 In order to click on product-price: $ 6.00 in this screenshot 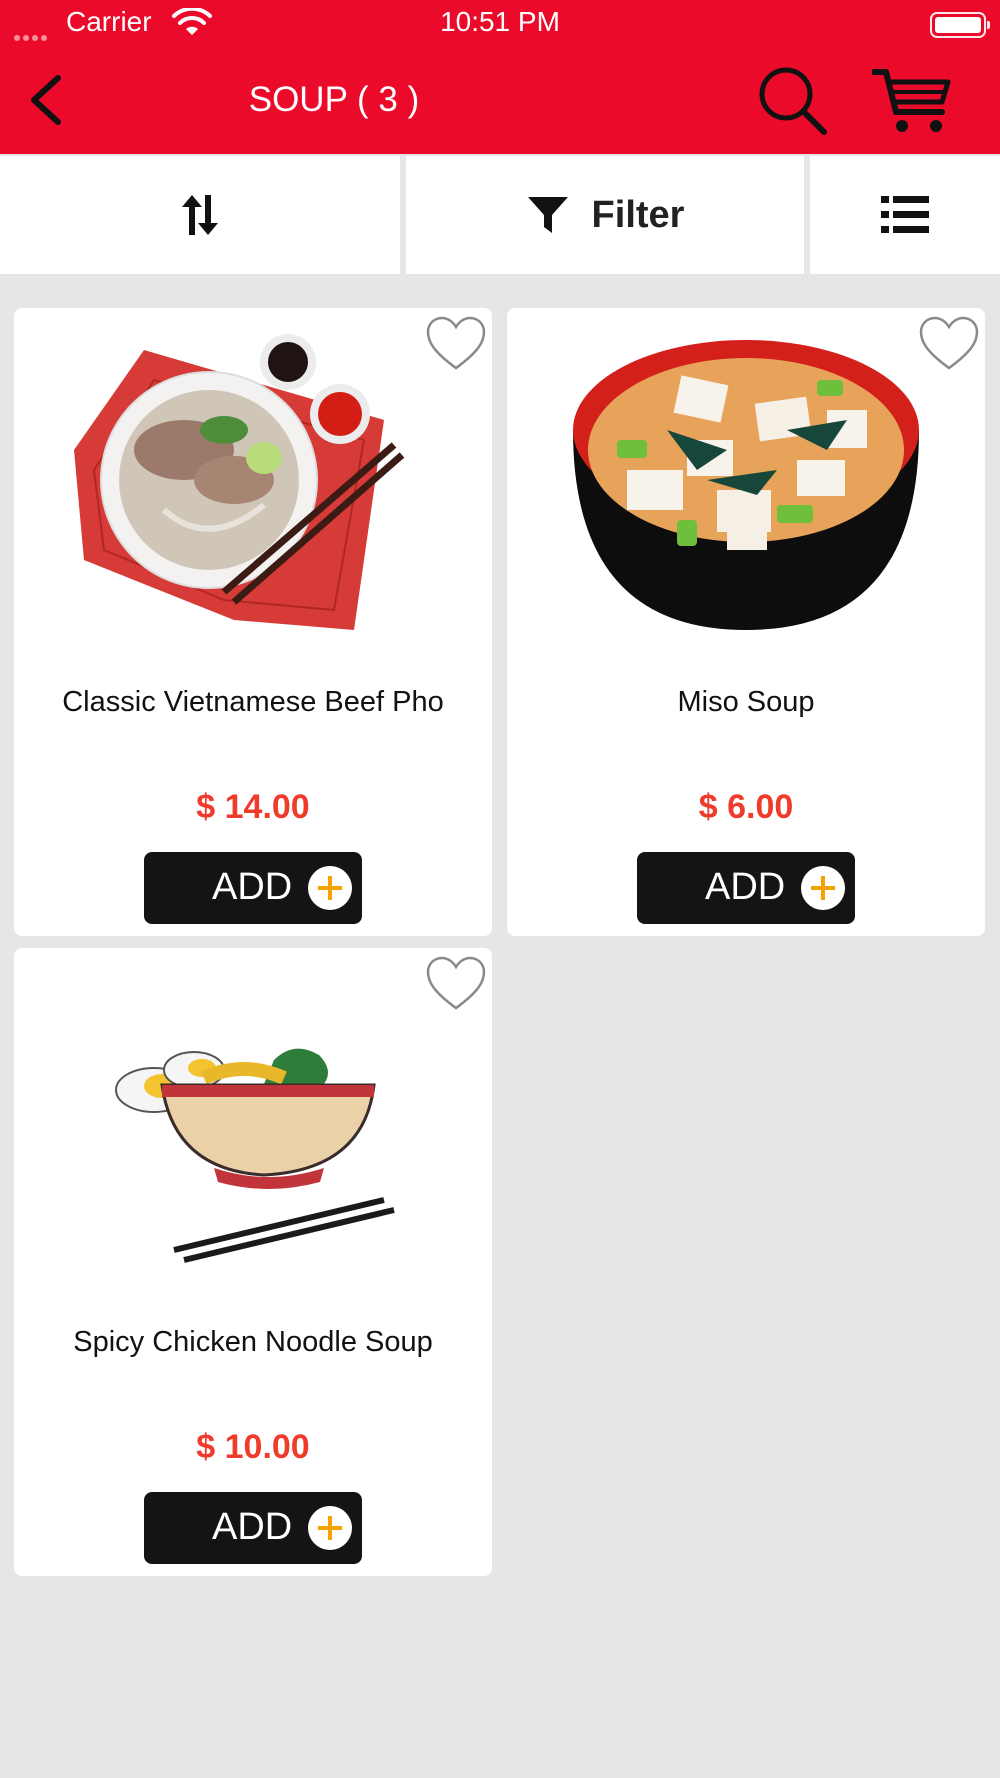, I will do `click(746, 807)`.